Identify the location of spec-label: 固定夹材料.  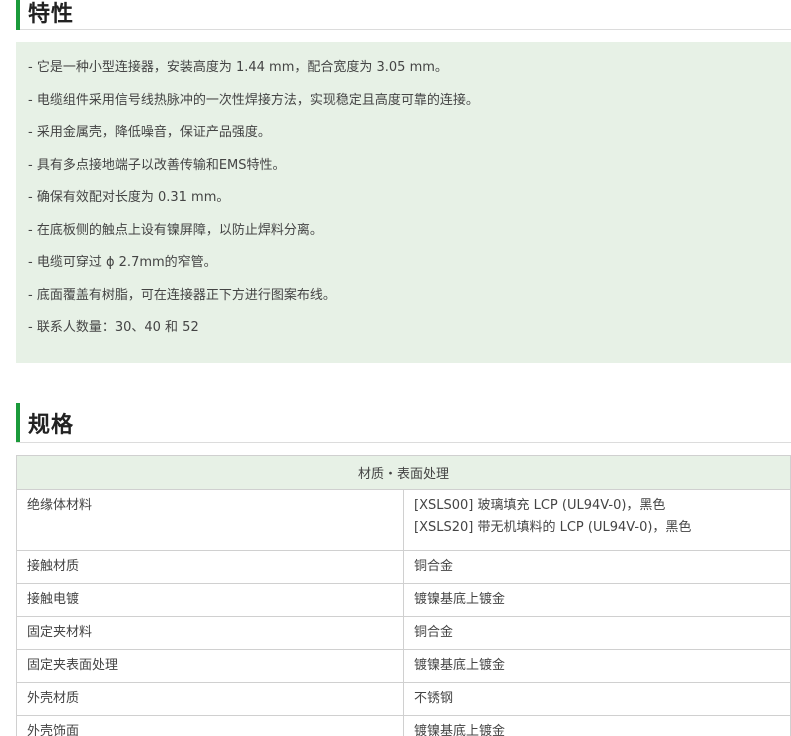
(210, 633).